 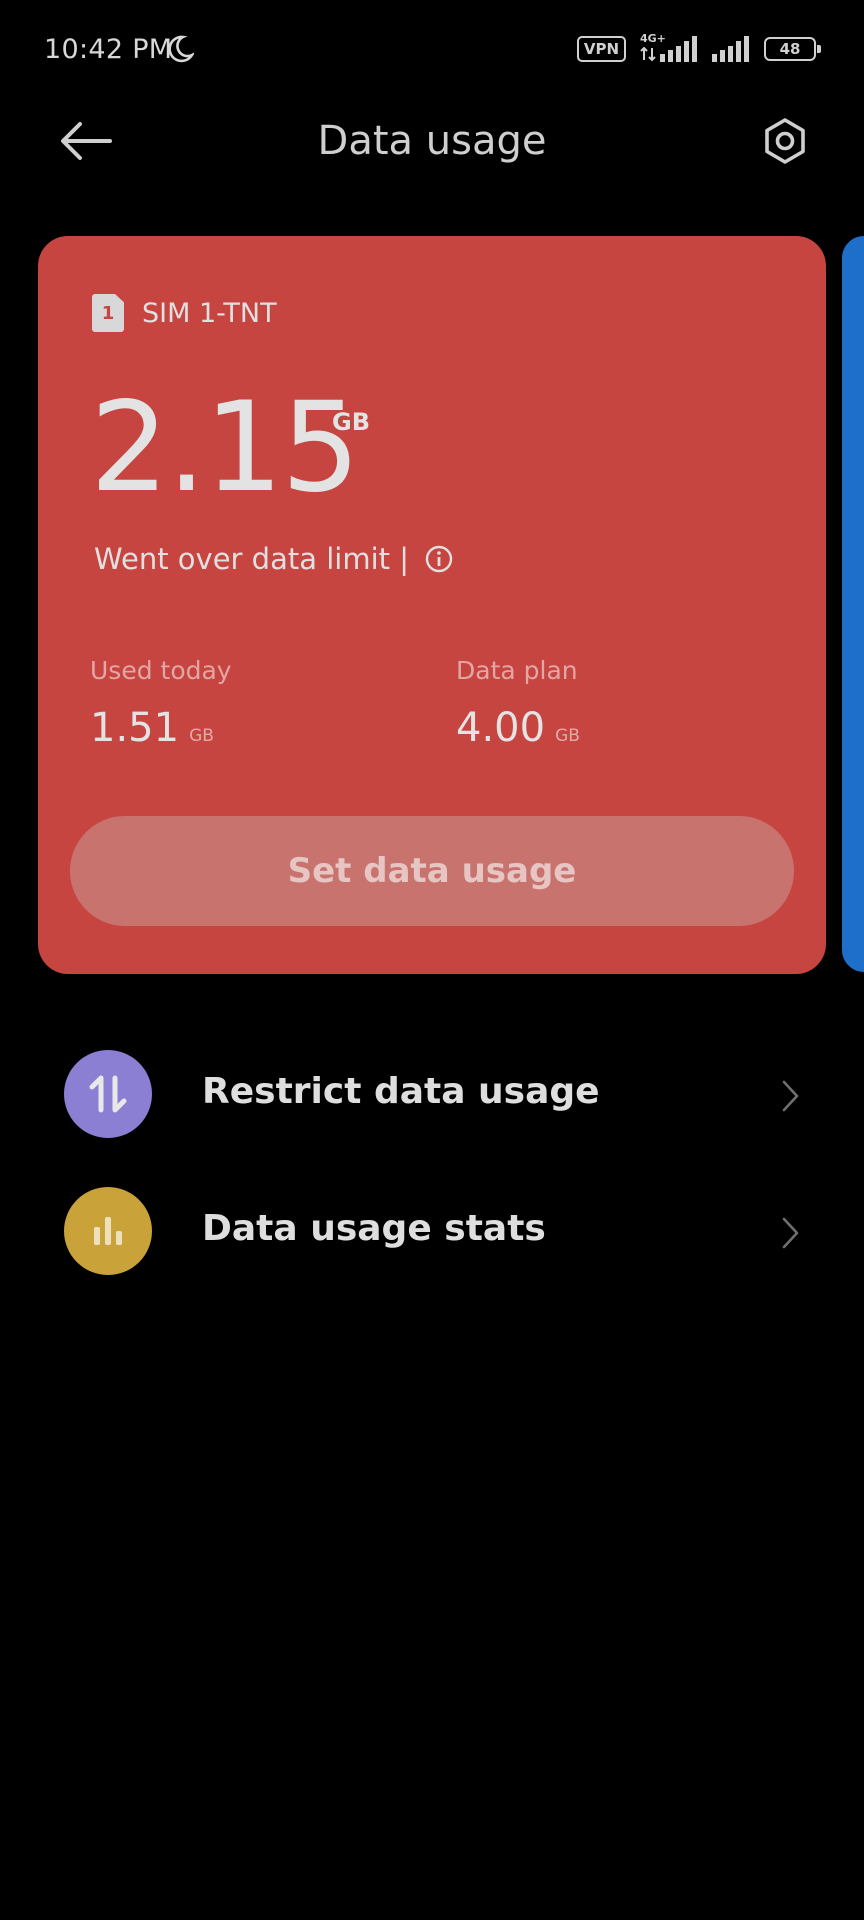 I want to click on list-item-restrict-data-usage: Restrict data usage, so click(x=432, y=1093).